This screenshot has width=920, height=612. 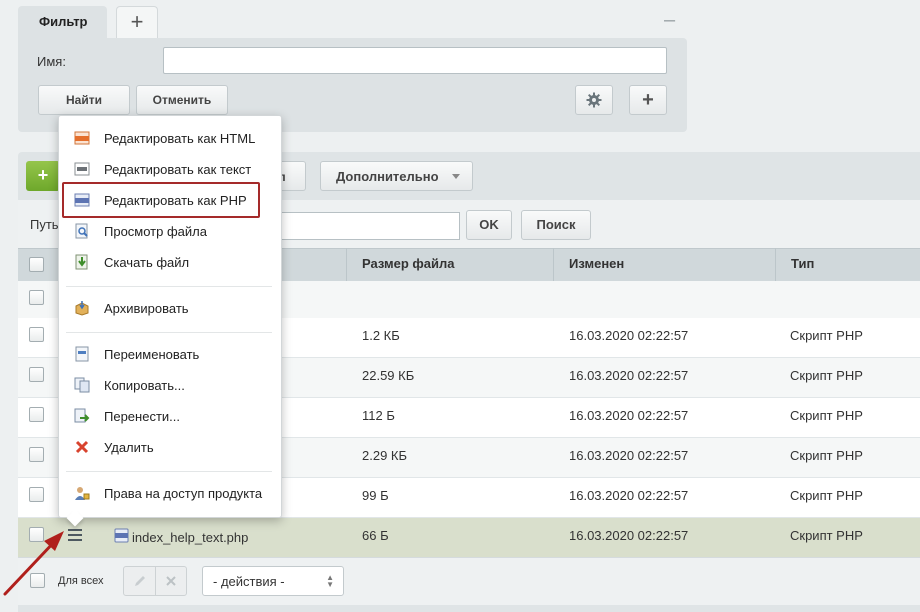 What do you see at coordinates (365, 226) in the screenshot?
I see `path-input` at bounding box center [365, 226].